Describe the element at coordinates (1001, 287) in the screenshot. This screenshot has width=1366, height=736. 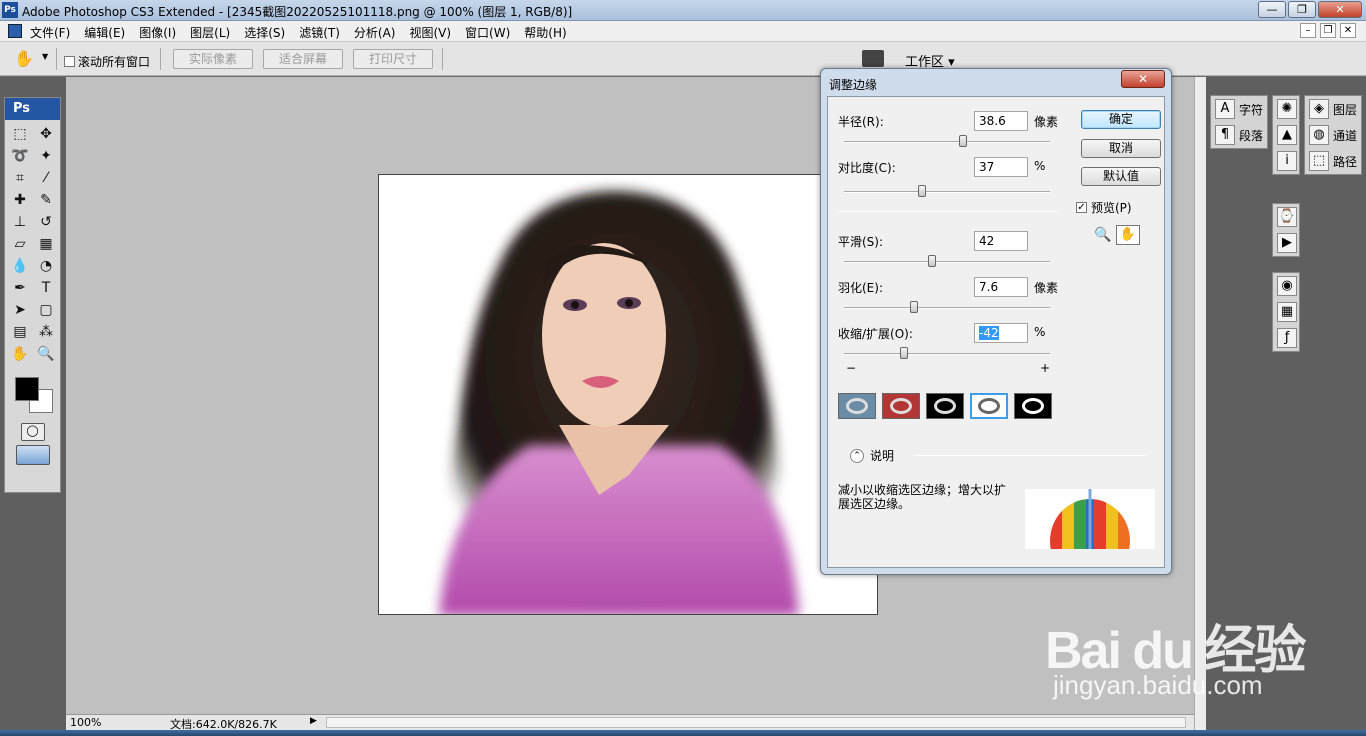
I see `feather-input: 7.6` at that location.